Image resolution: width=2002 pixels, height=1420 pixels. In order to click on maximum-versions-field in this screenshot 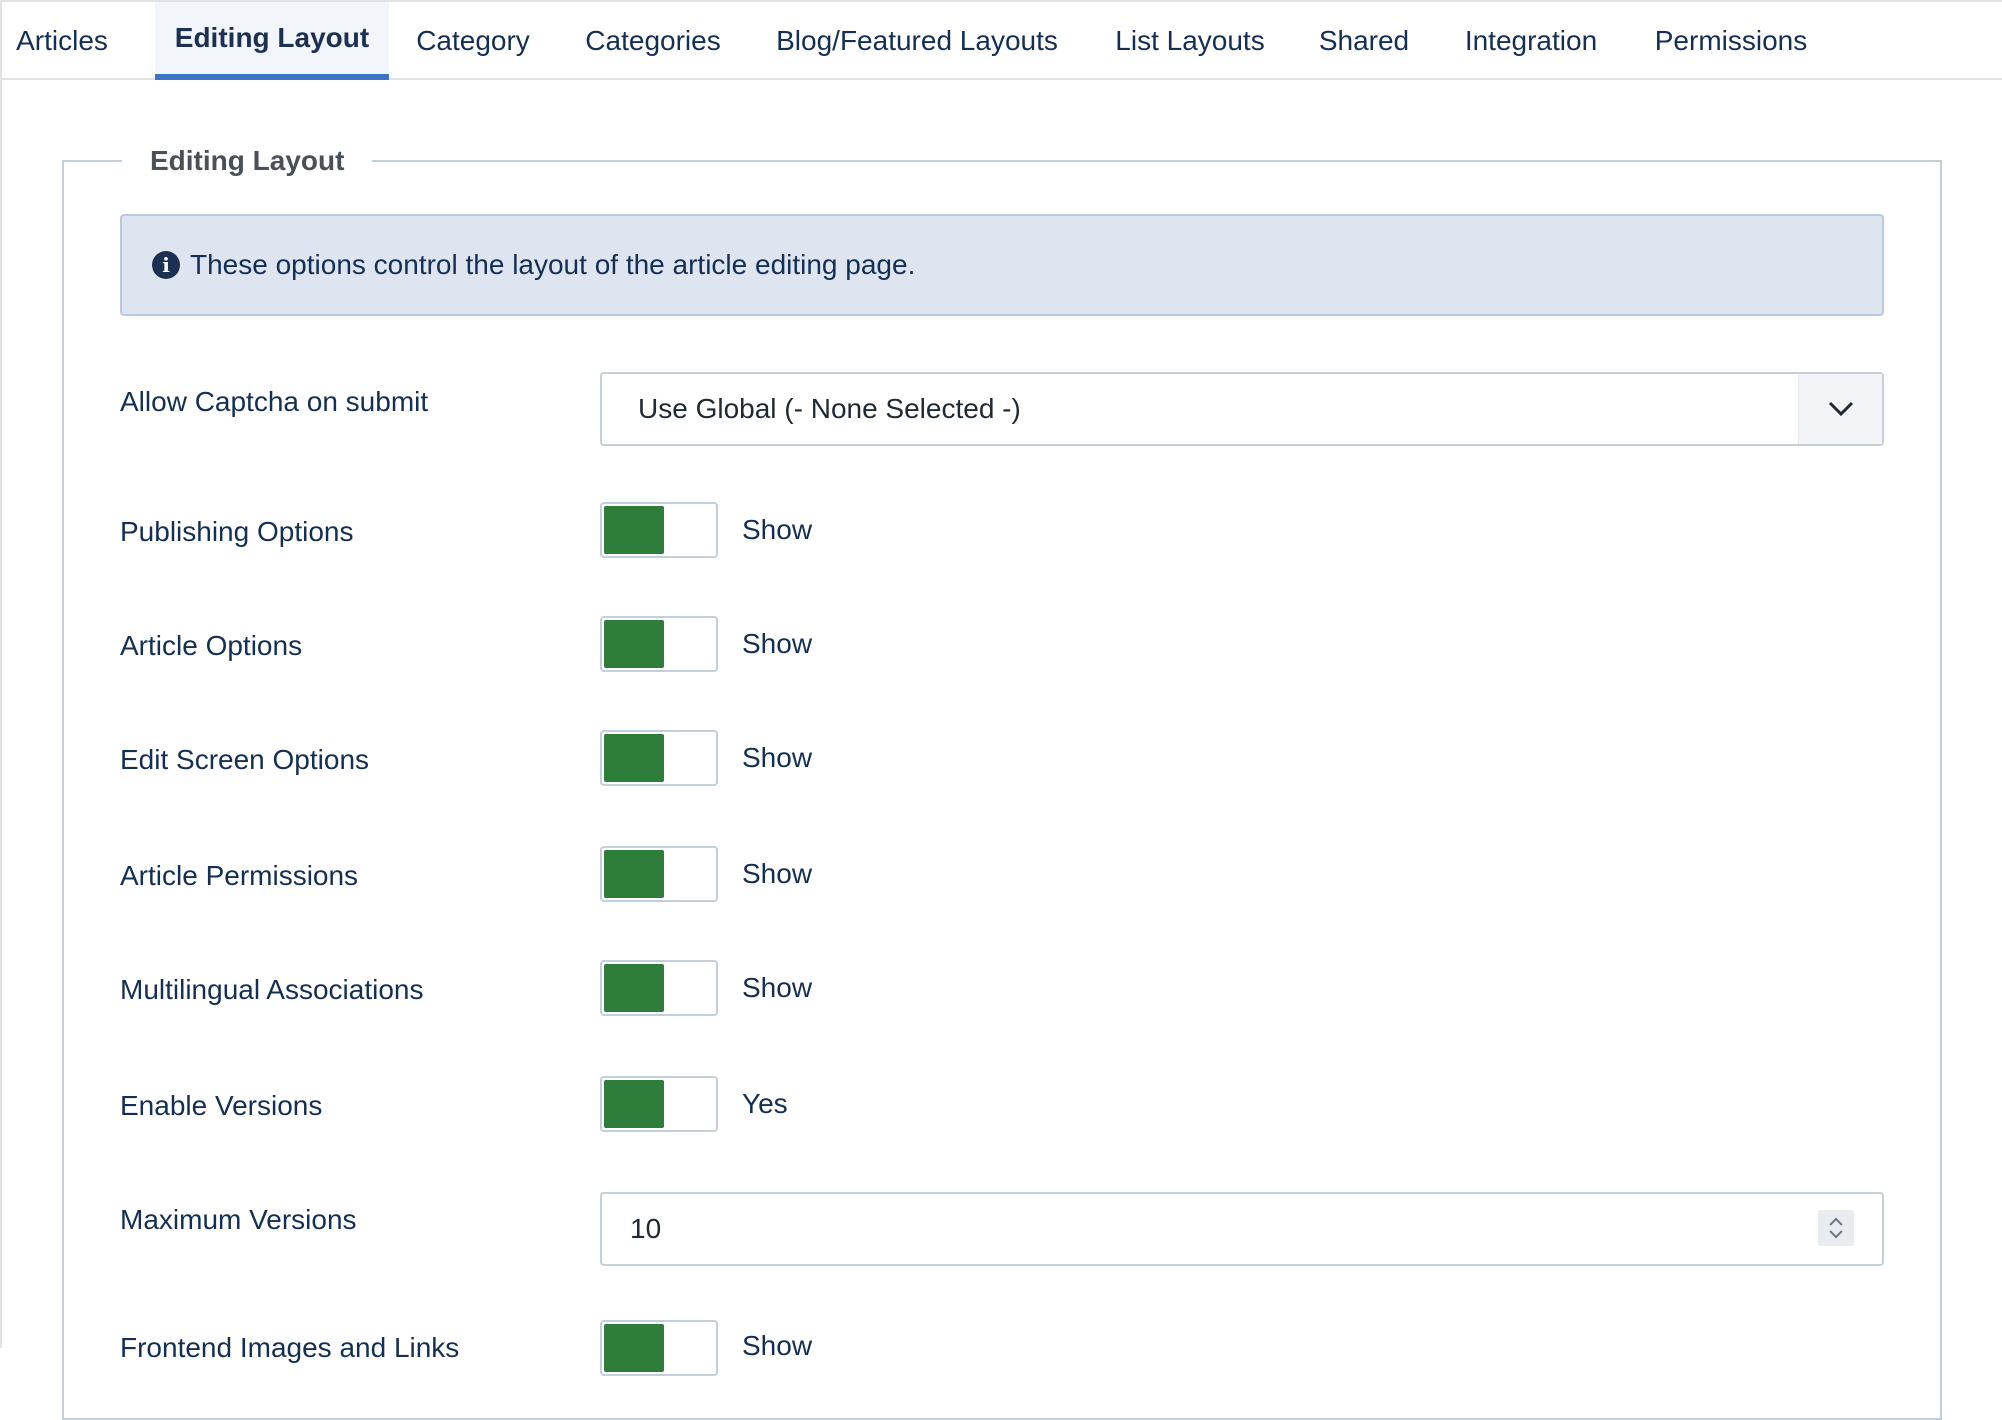, I will do `click(1242, 1229)`.